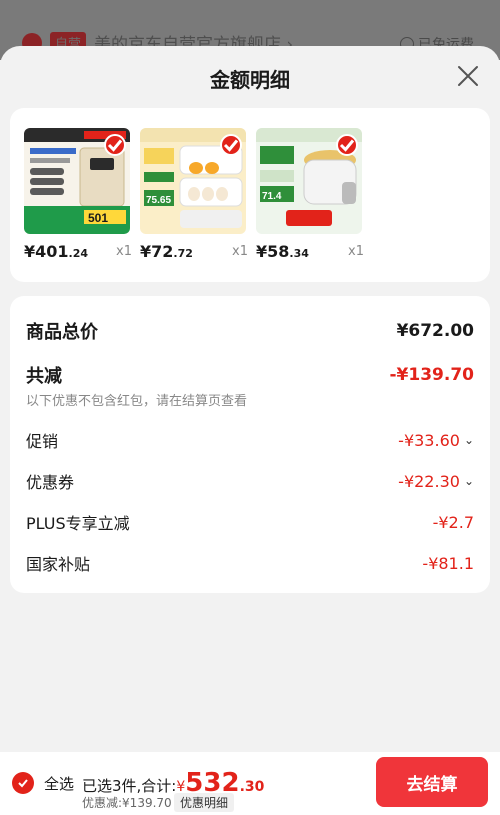 This screenshot has height=815, width=500. Describe the element at coordinates (158, 200) in the screenshot. I see `promo-value-75: 75.65` at that location.